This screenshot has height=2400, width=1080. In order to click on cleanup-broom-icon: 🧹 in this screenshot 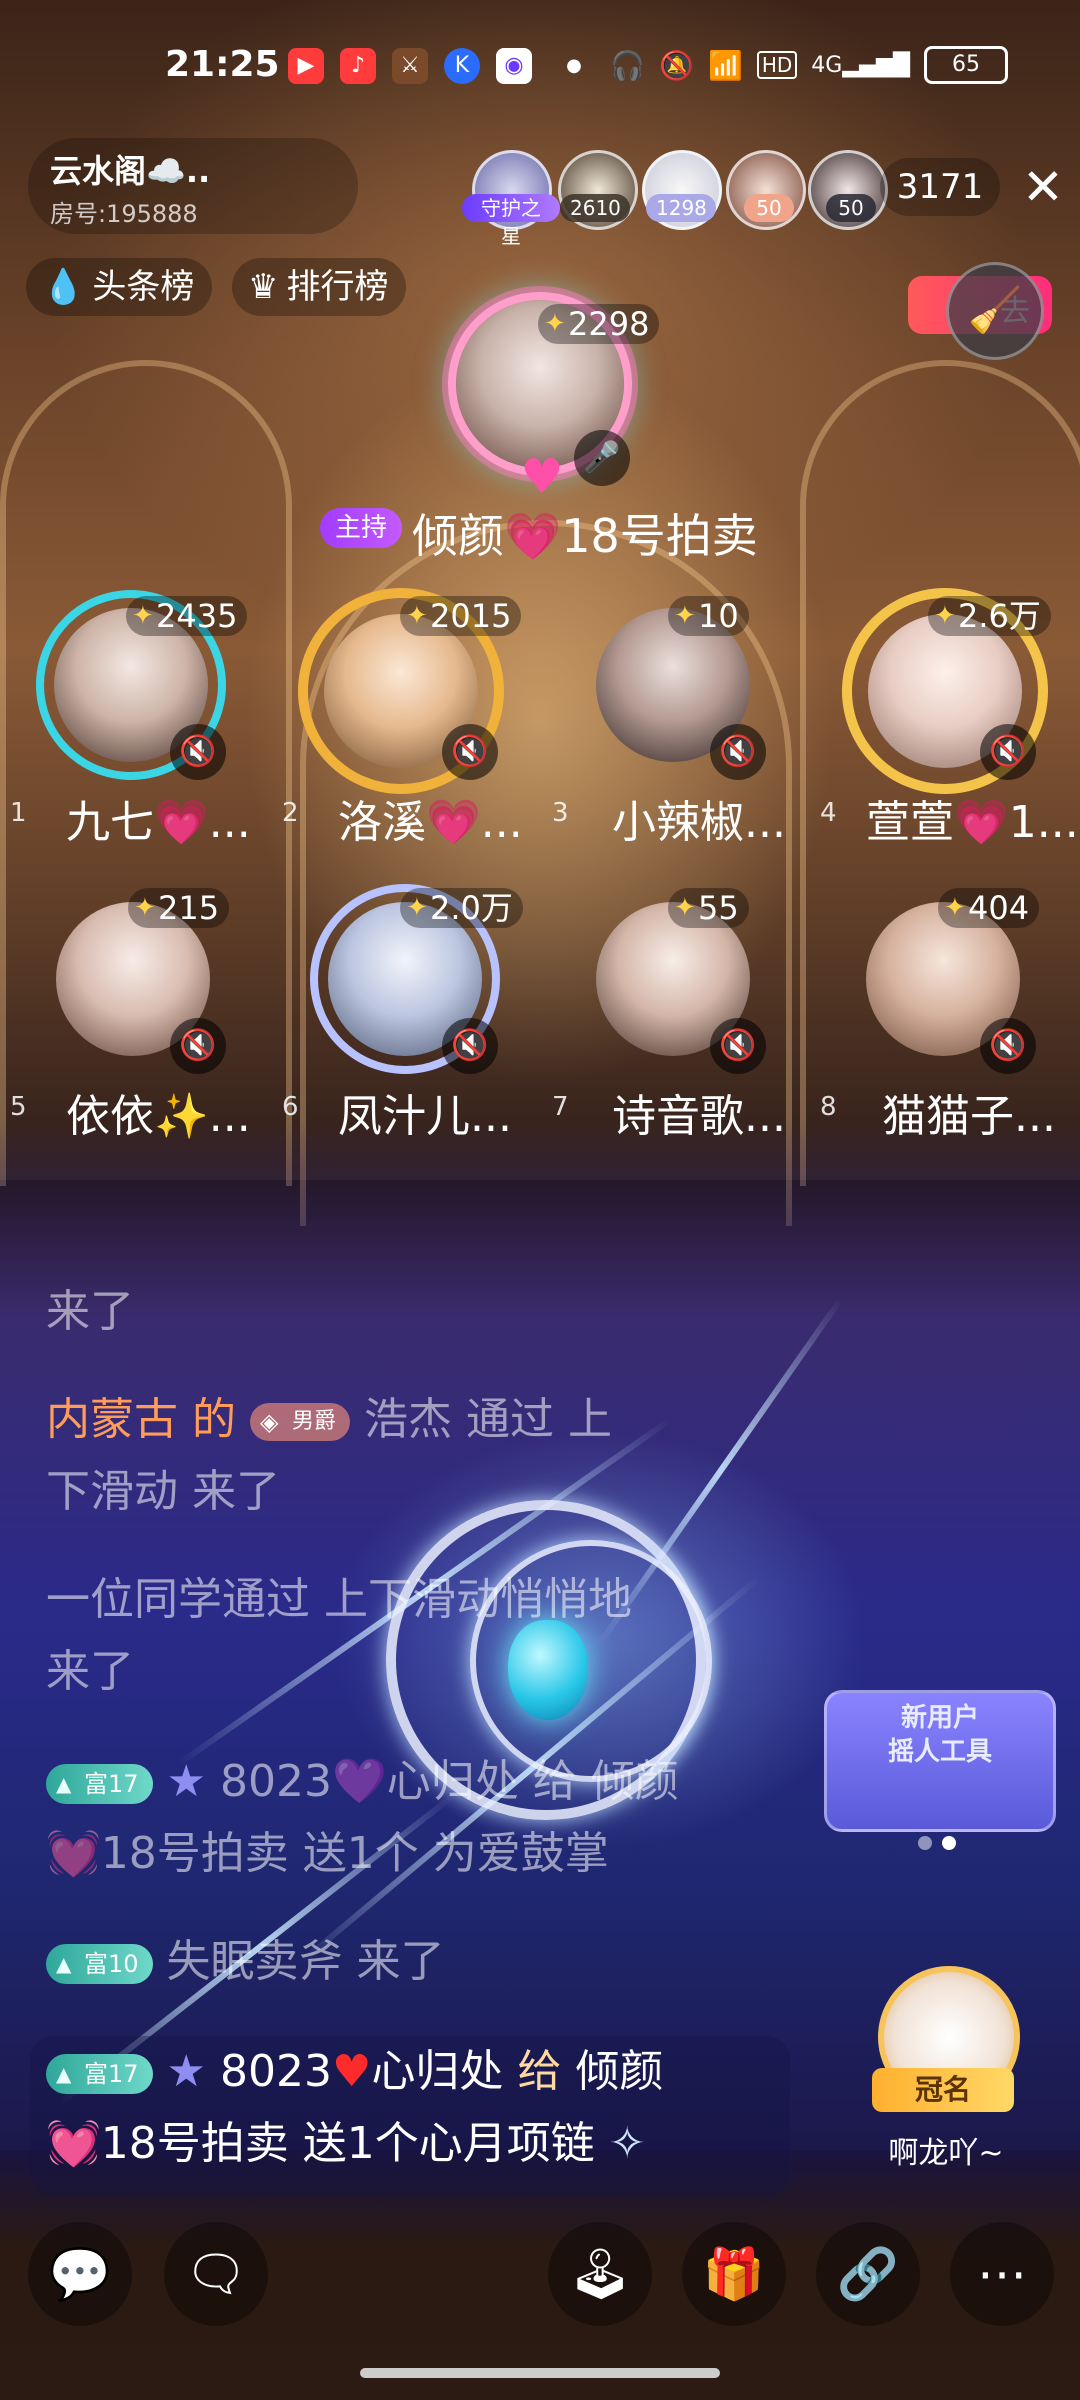, I will do `click(995, 311)`.